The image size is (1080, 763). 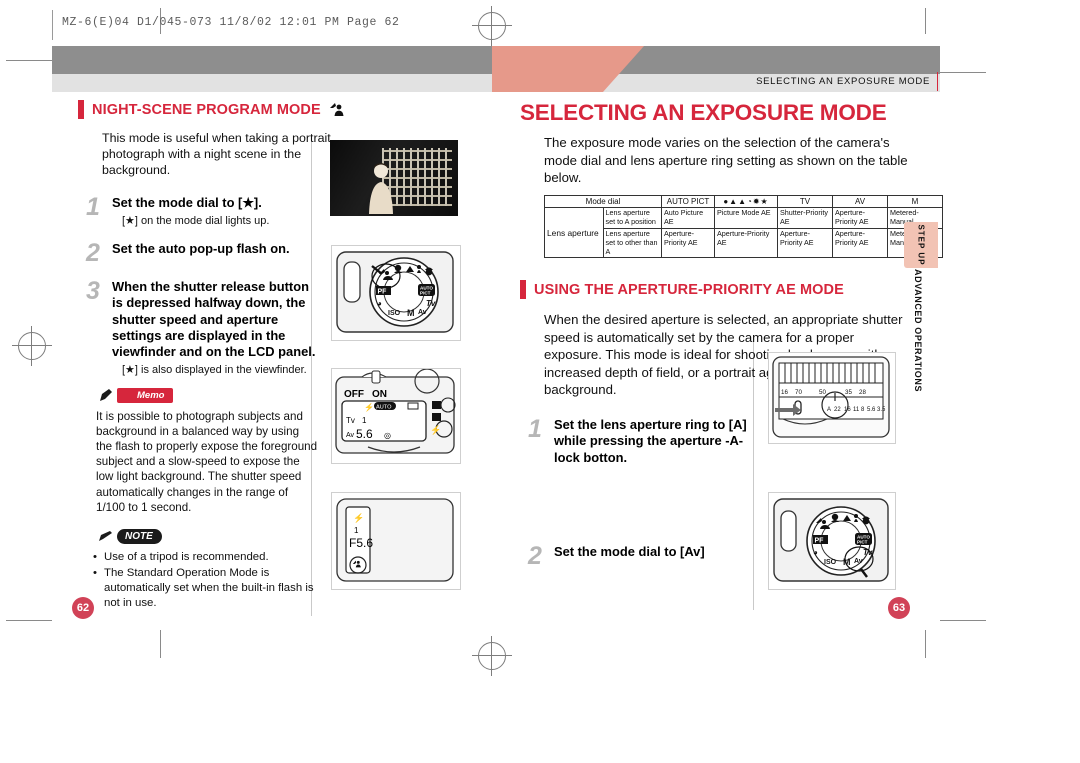 I want to click on col-picture-mode-icons: ●▲▲◔✹★, so click(x=746, y=201).